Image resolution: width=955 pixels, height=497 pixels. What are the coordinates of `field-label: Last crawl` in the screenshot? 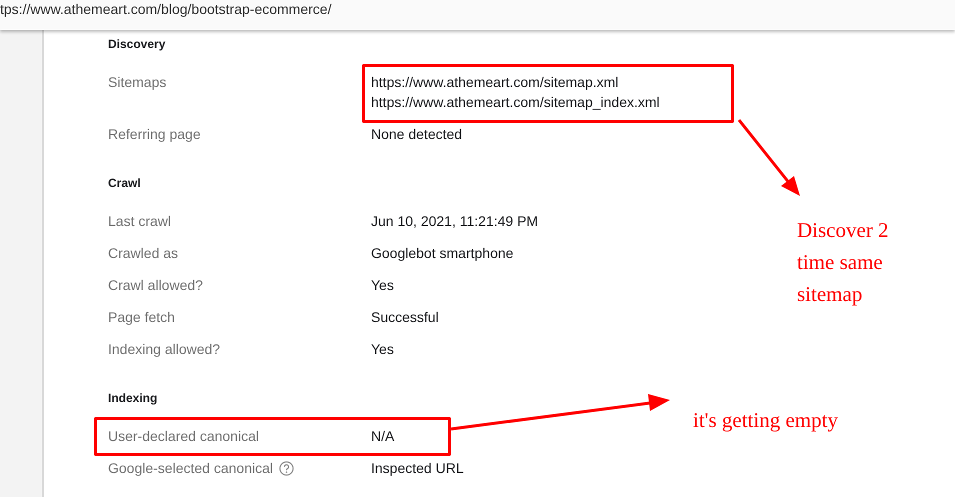 It's located at (140, 221).